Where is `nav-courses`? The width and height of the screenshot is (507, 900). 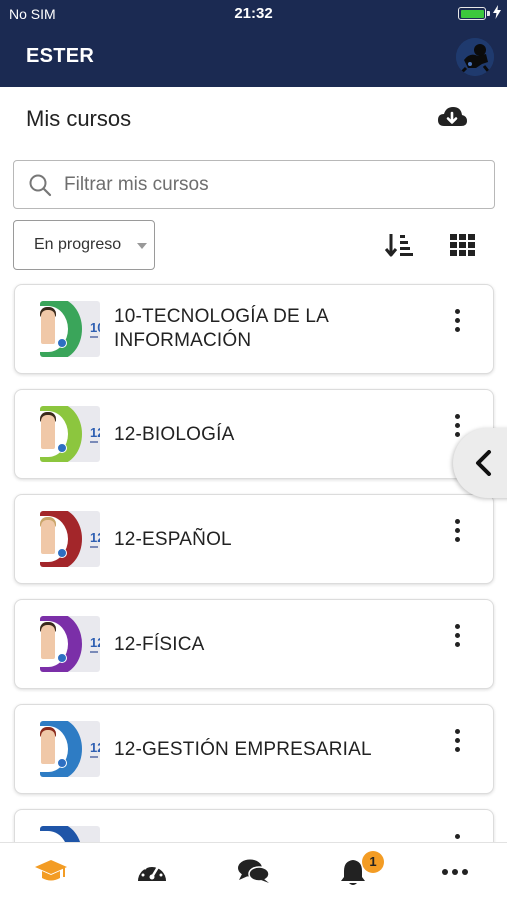 nav-courses is located at coordinates (53, 873).